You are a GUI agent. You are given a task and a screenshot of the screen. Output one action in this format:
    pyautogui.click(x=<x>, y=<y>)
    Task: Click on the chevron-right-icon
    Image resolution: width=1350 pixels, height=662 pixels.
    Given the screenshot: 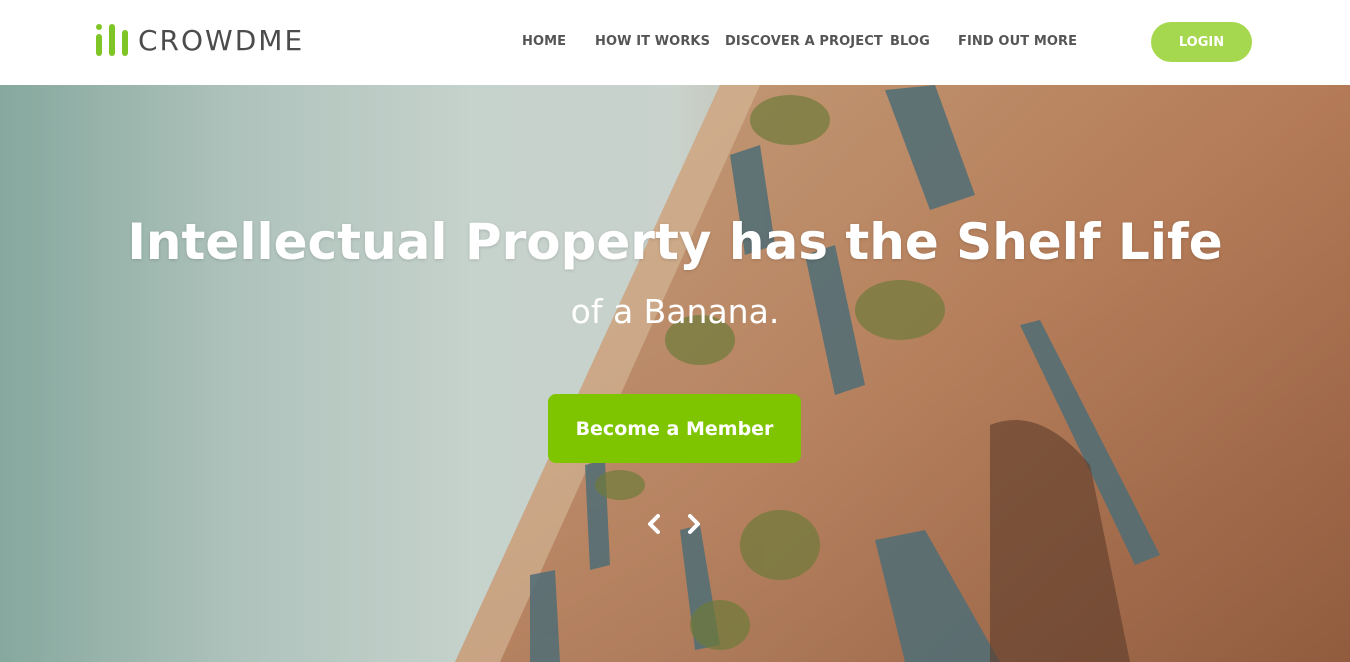 What is the action you would take?
    pyautogui.click(x=694, y=524)
    